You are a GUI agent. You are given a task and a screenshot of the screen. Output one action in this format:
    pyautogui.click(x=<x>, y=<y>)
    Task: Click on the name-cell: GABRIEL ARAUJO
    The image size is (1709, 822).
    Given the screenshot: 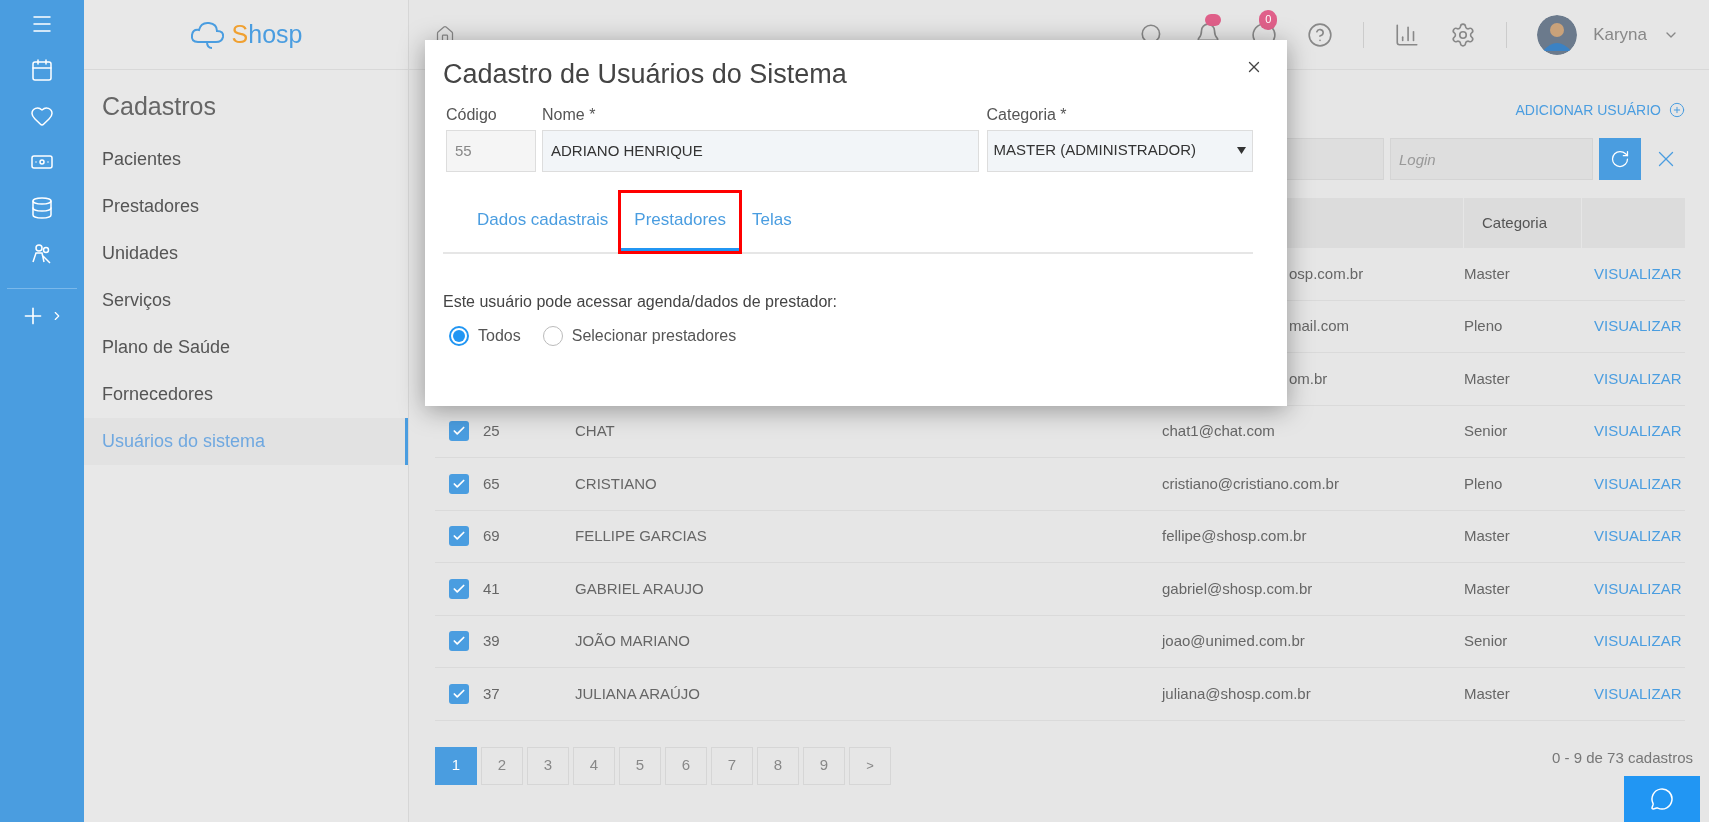 What is the action you would take?
    pyautogui.click(x=639, y=588)
    